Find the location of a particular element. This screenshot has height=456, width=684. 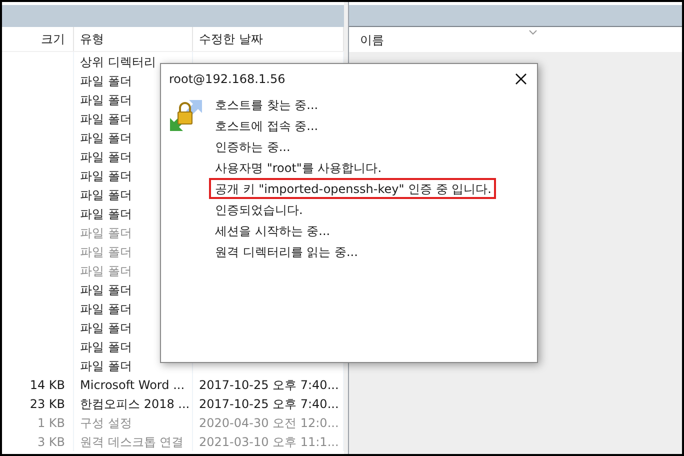

dialog-title: root@192.168.1.56 is located at coordinates (227, 79).